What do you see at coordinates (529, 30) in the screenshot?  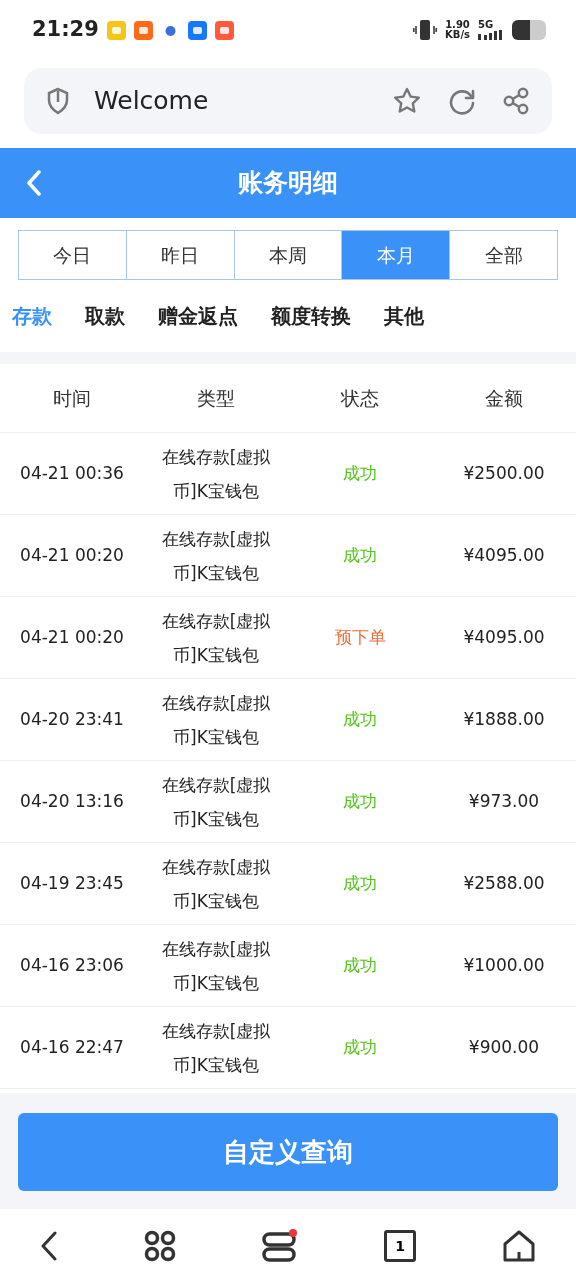 I see `battery-icon` at bounding box center [529, 30].